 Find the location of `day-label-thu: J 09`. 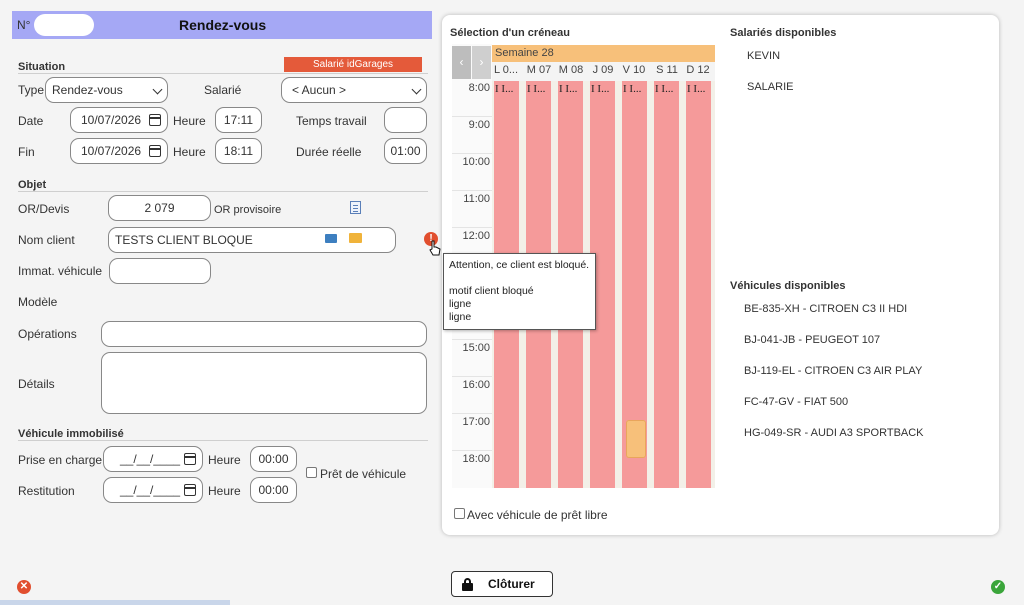

day-label-thu: J 09 is located at coordinates (603, 70).